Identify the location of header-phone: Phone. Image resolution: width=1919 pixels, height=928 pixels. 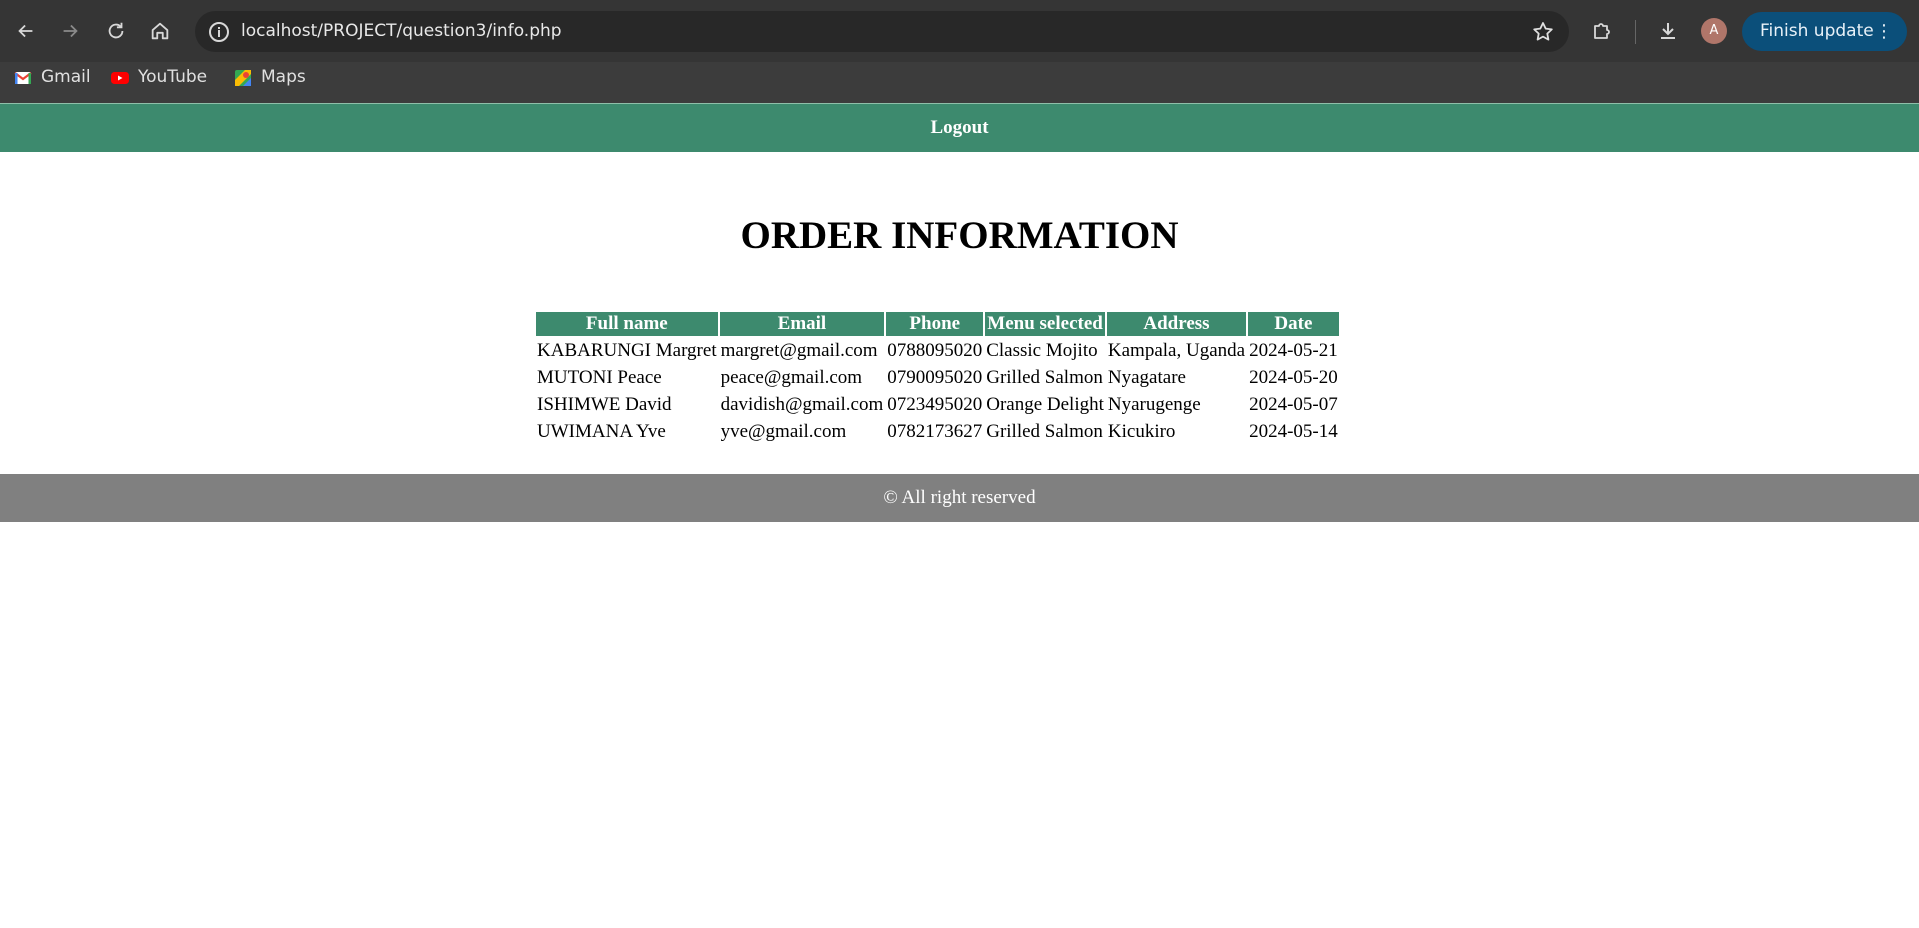
(935, 324).